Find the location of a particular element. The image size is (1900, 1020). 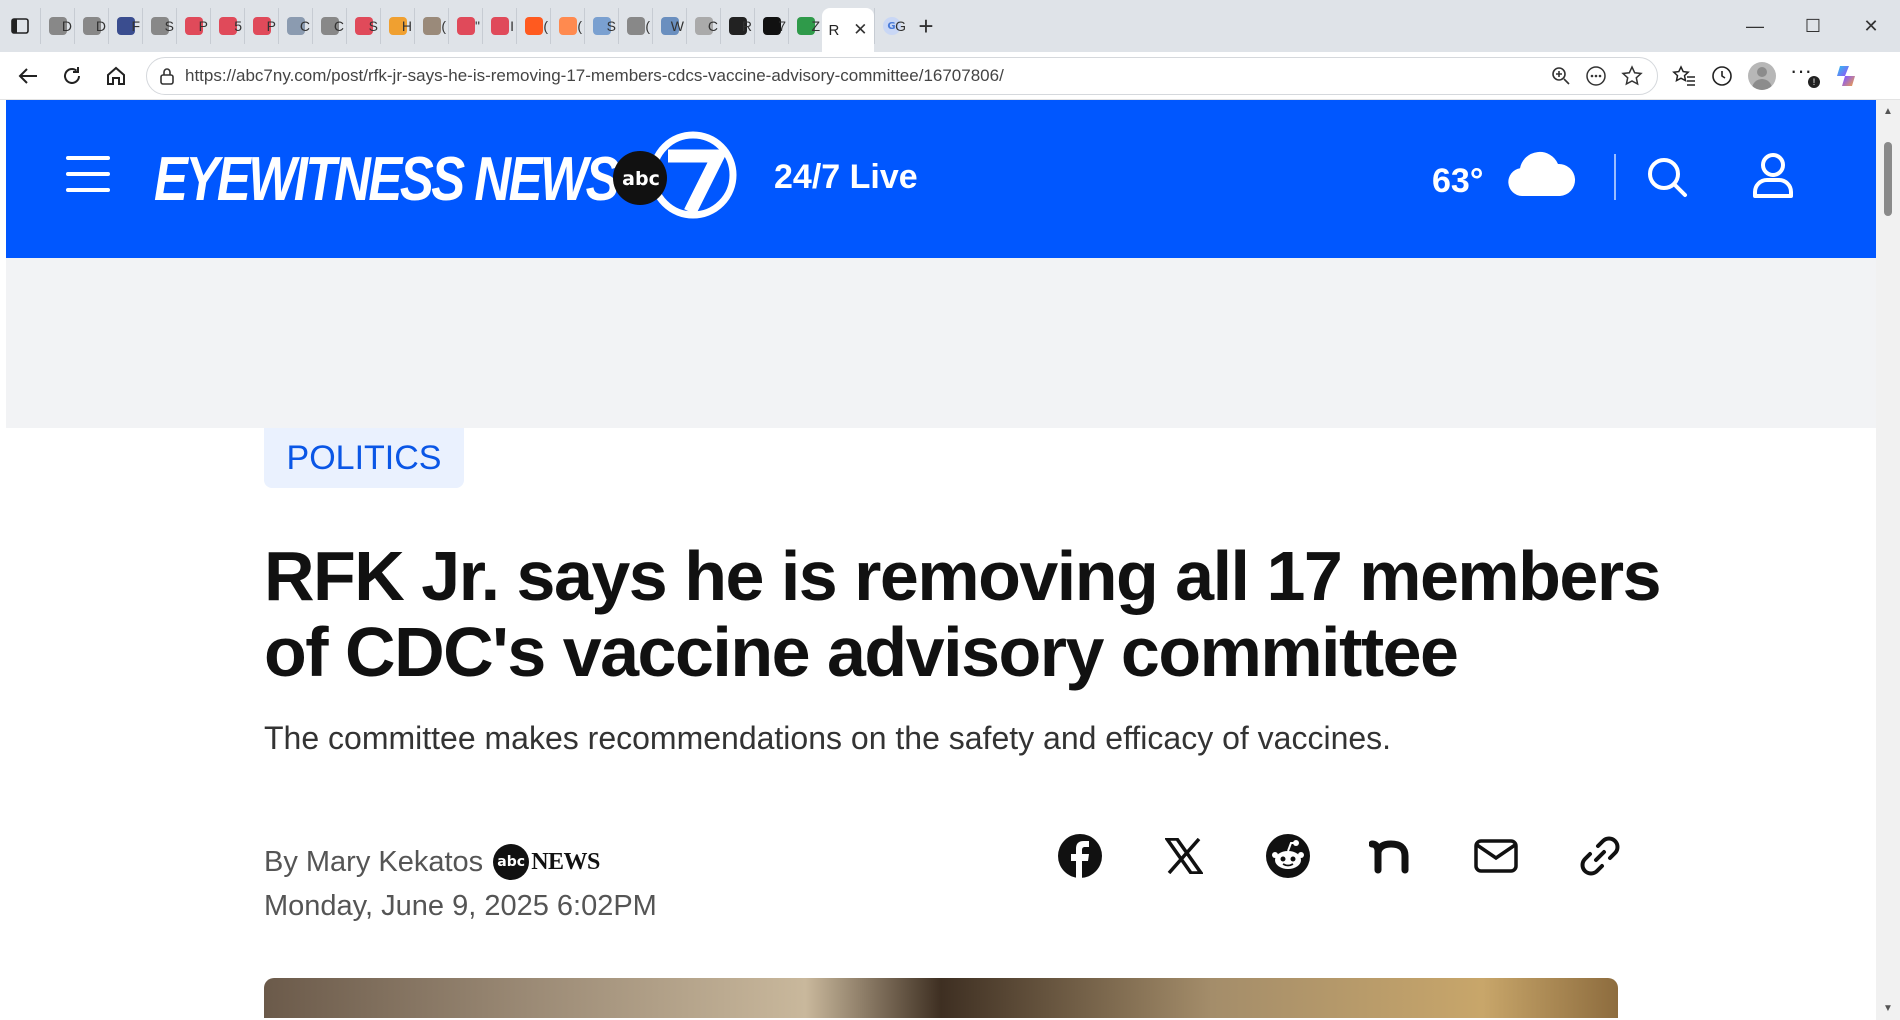

page-scrollbar: ▲ ▼ is located at coordinates (1888, 560).